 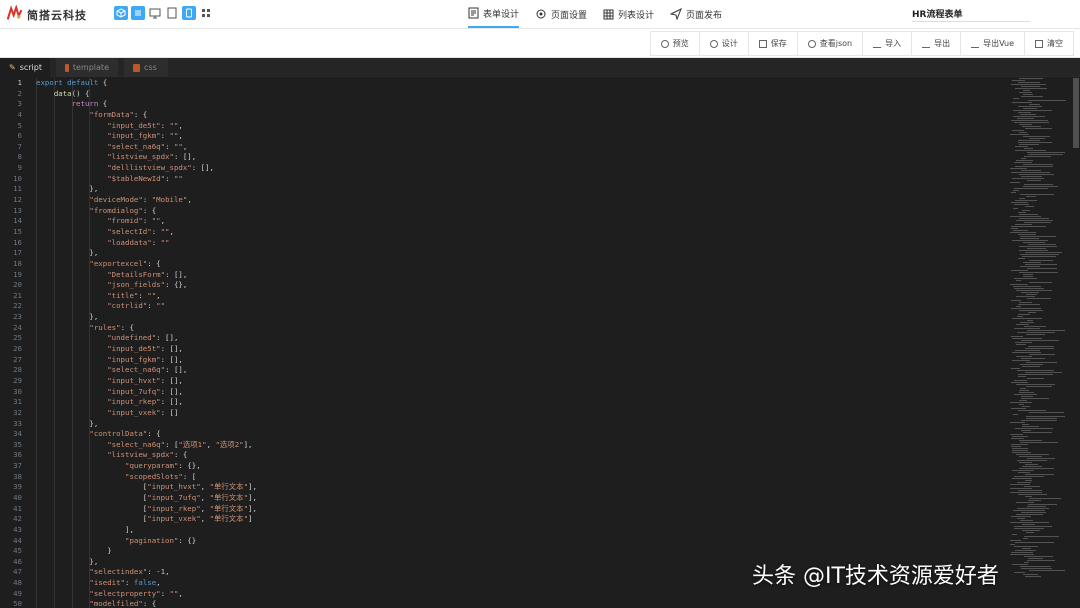 I want to click on code-line: 14 "fromid": "",, so click(x=505, y=221).